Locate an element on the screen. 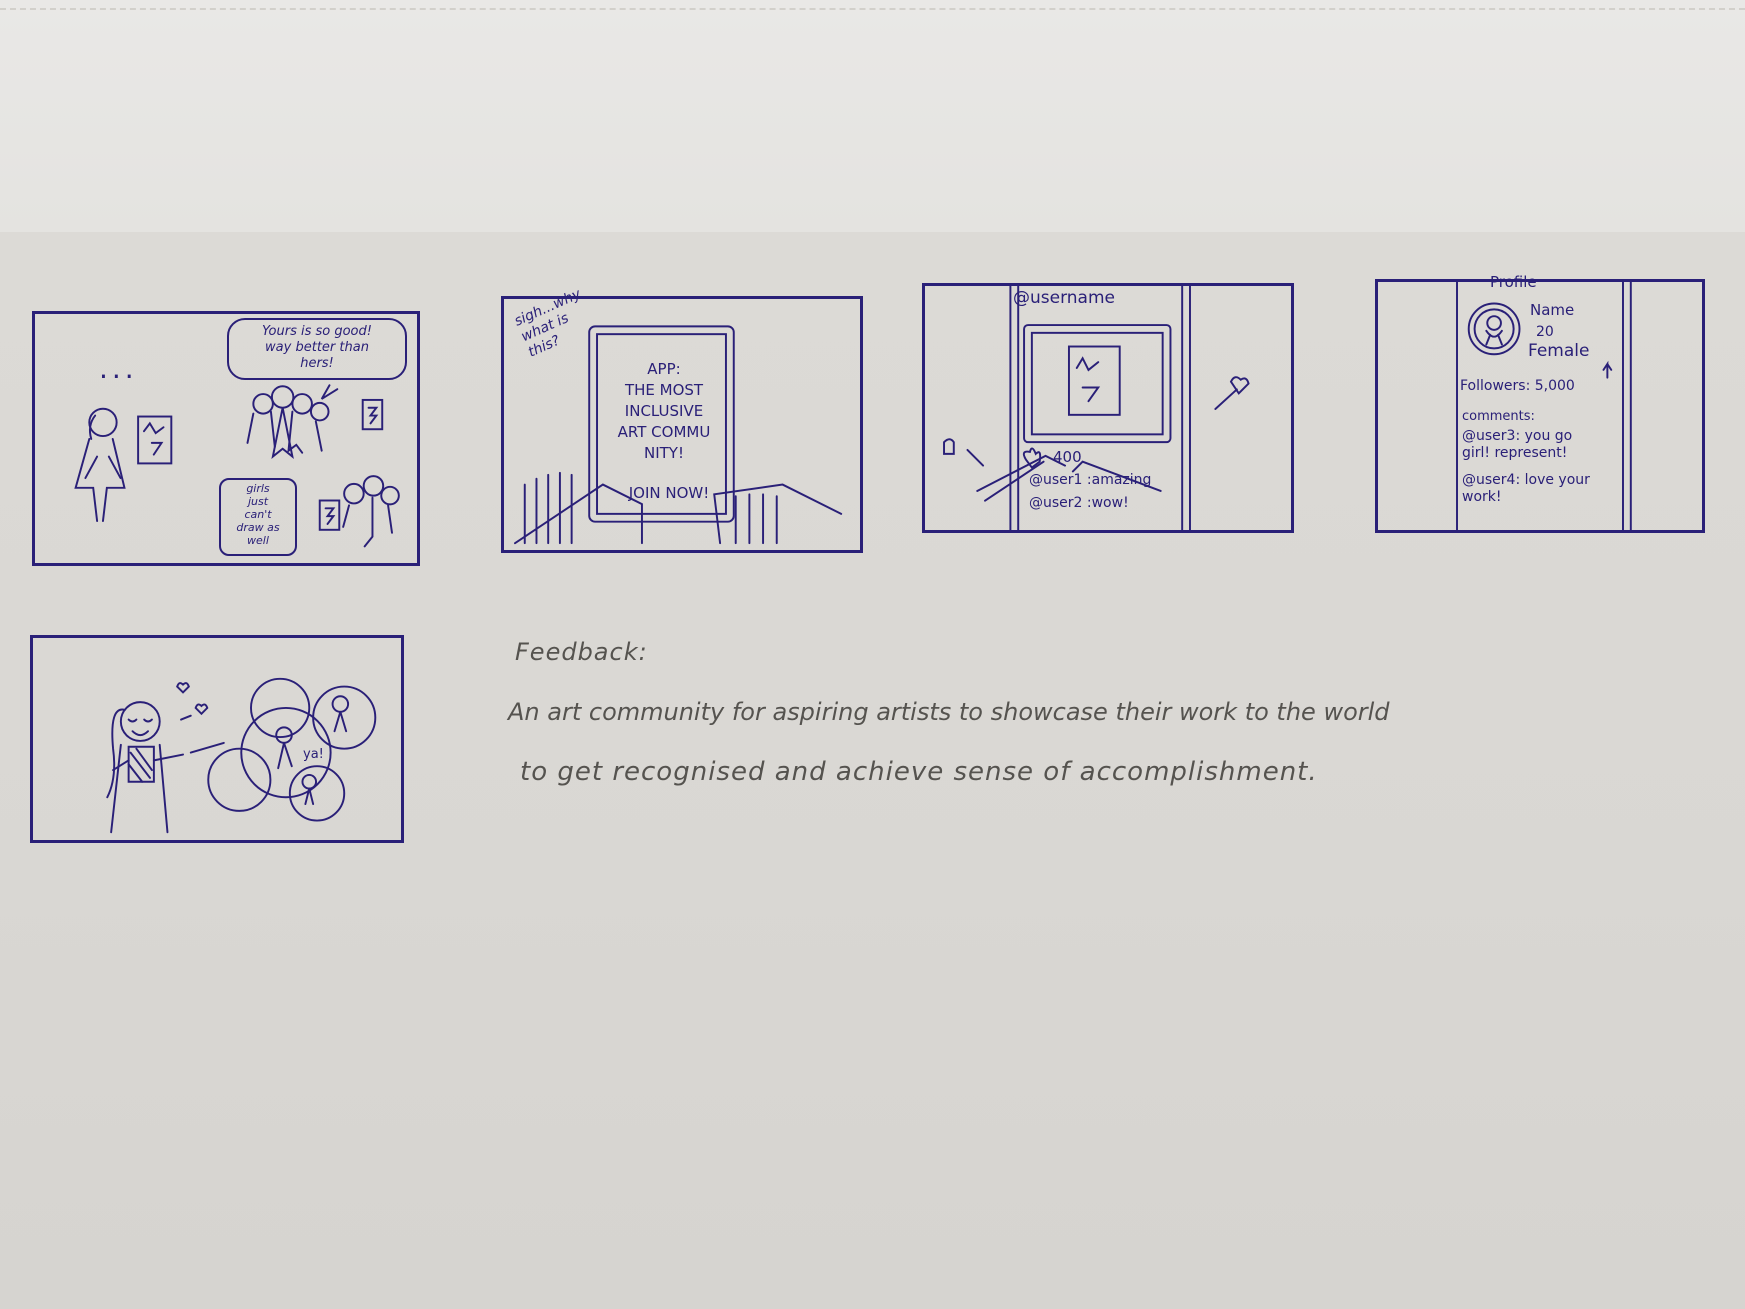 The image size is (1745, 1309). panel-3-sketch is located at coordinates (1096, 408).